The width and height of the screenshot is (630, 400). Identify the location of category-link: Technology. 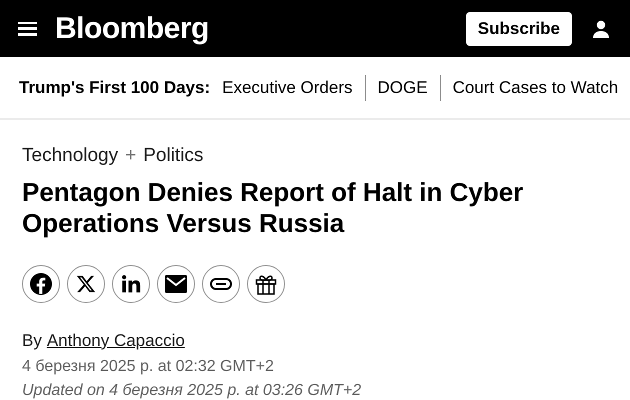
(70, 156).